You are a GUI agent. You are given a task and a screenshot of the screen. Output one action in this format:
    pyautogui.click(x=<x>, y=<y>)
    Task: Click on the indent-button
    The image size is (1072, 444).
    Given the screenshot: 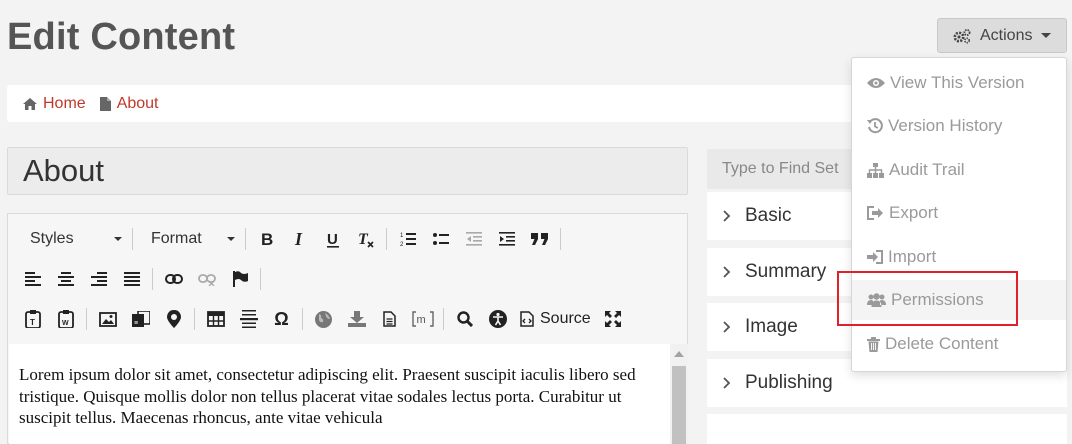 What is the action you would take?
    pyautogui.click(x=506, y=239)
    